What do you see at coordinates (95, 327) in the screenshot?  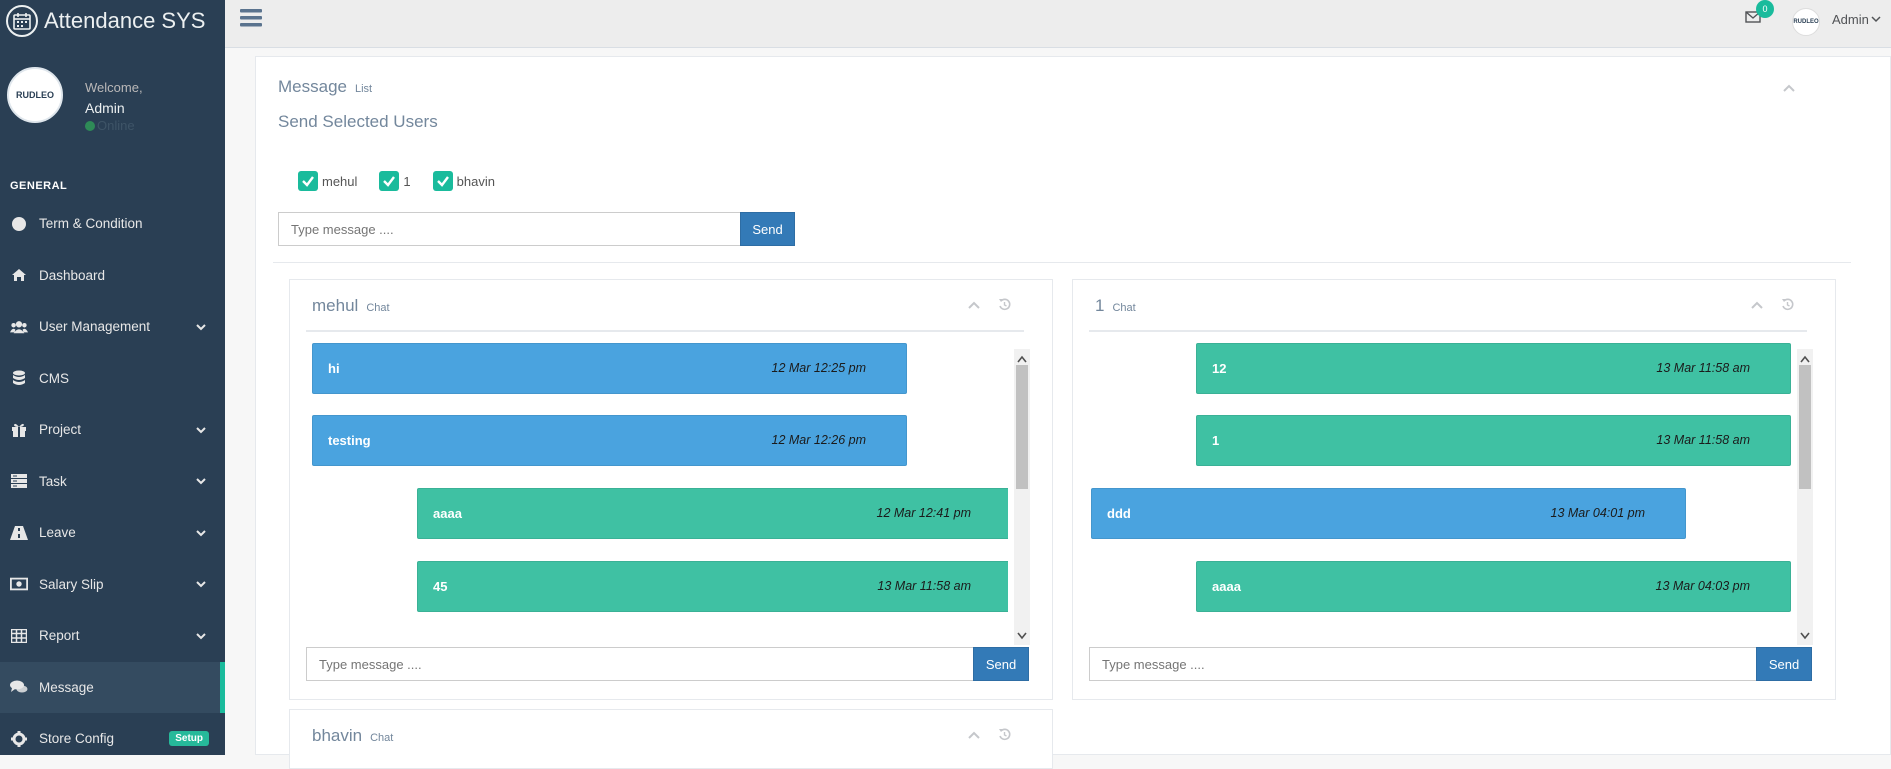 I see `sidebar-item-label: User Management` at bounding box center [95, 327].